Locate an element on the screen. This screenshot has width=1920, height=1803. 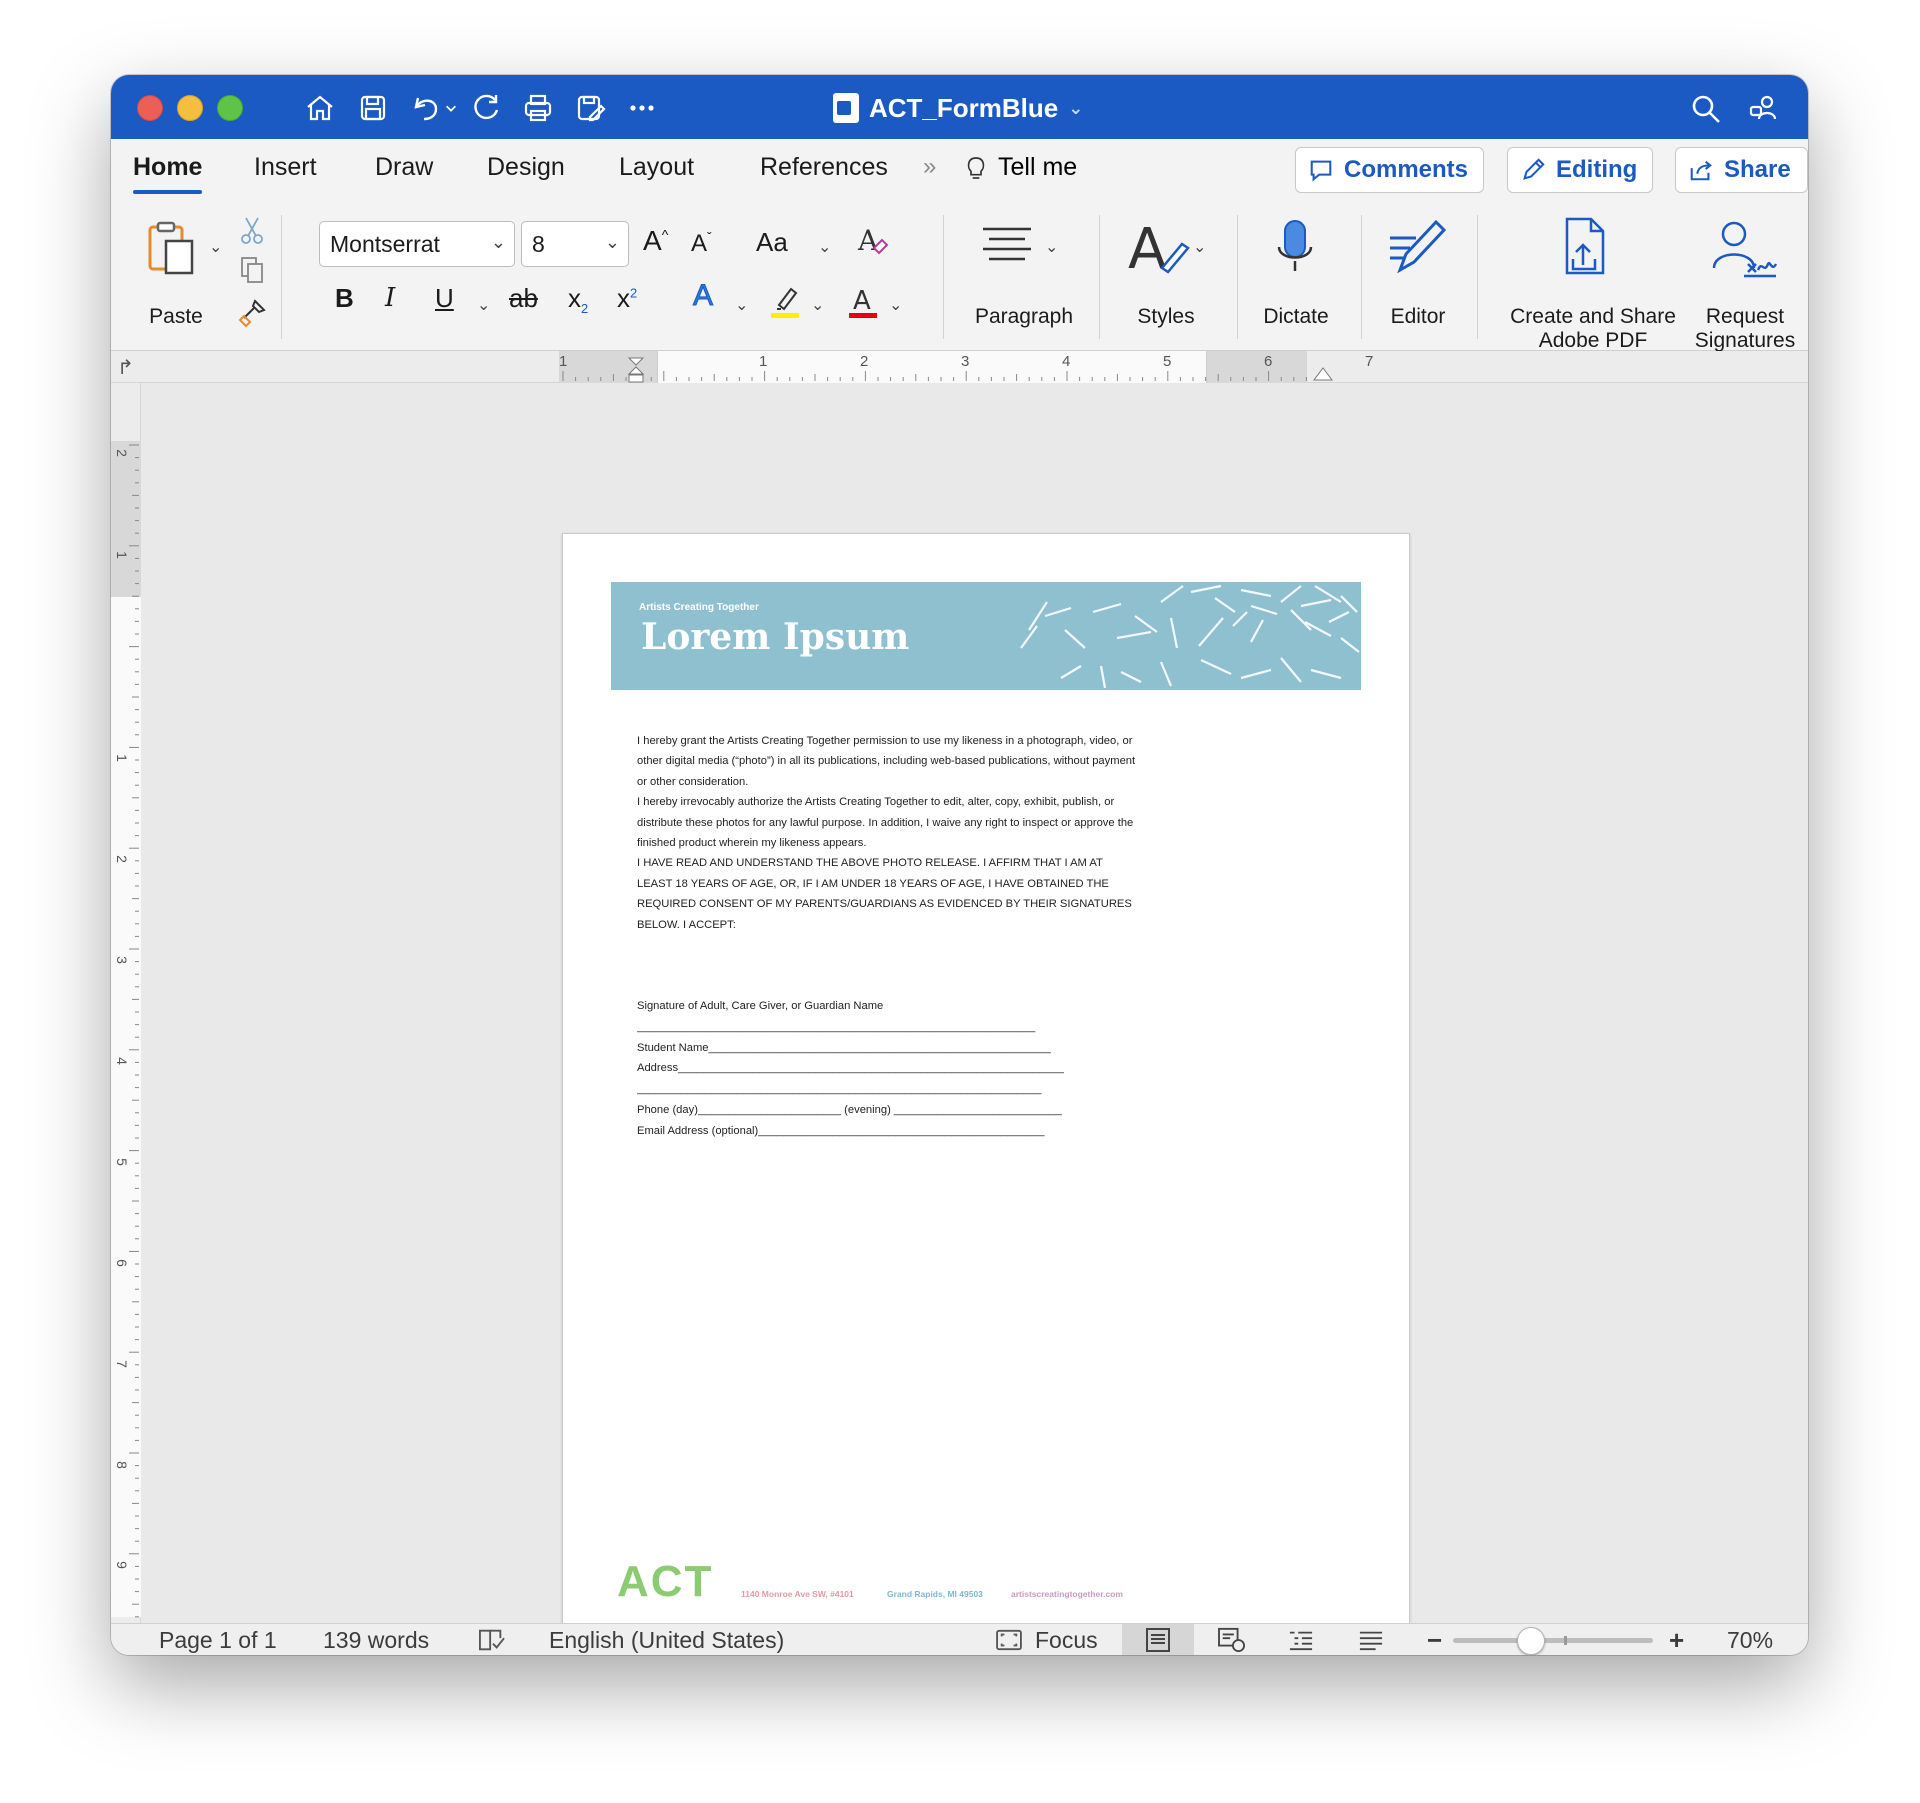
tab-home: Home is located at coordinates (168, 173).